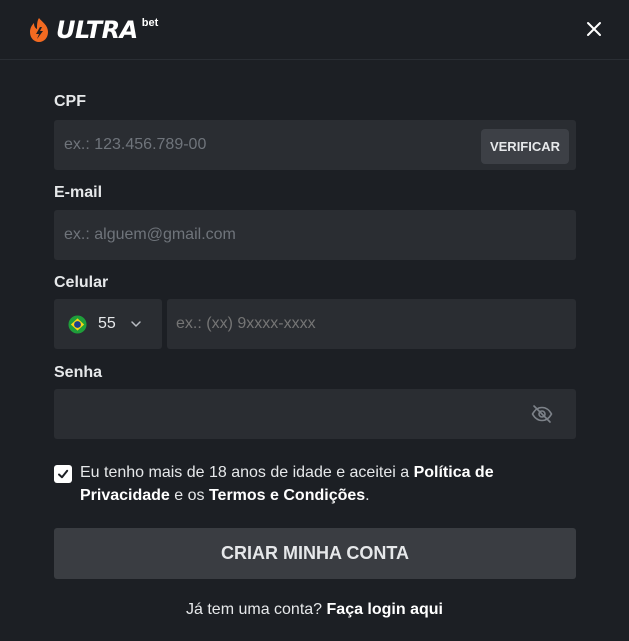 This screenshot has height=641, width=629. What do you see at coordinates (367, 495) in the screenshot?
I see `terms-text-c: .` at bounding box center [367, 495].